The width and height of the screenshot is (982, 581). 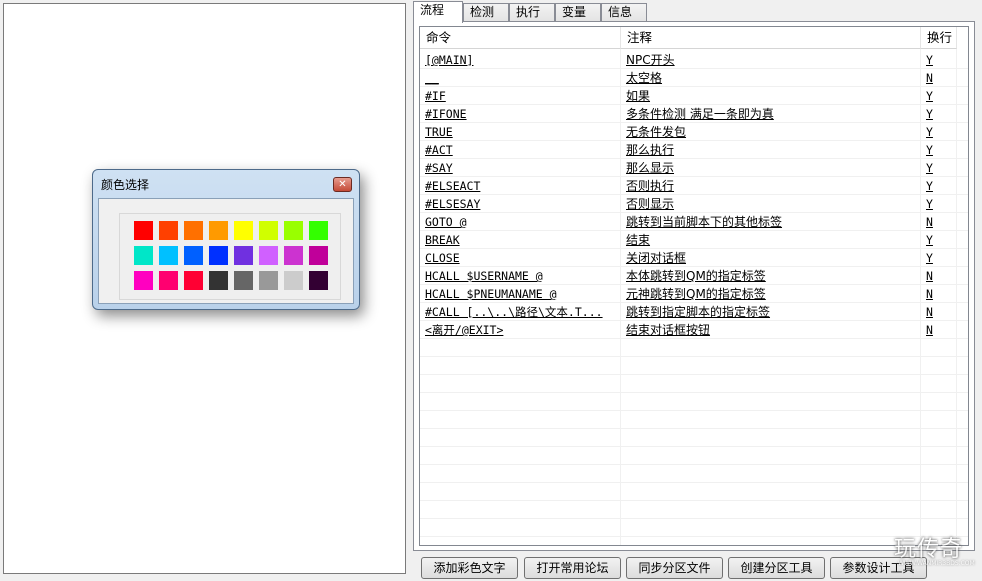 I want to click on tab-3: 执行, so click(x=532, y=12).